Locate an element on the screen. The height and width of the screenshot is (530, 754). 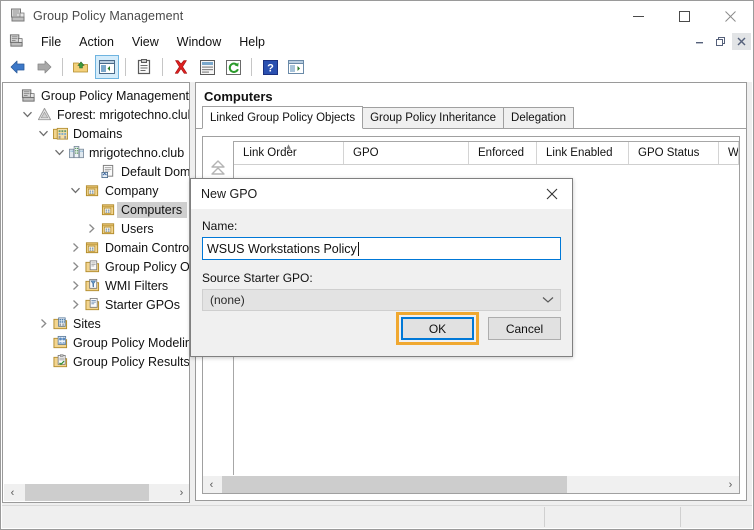
tree-item-users: Users is located at coordinates (96, 228).